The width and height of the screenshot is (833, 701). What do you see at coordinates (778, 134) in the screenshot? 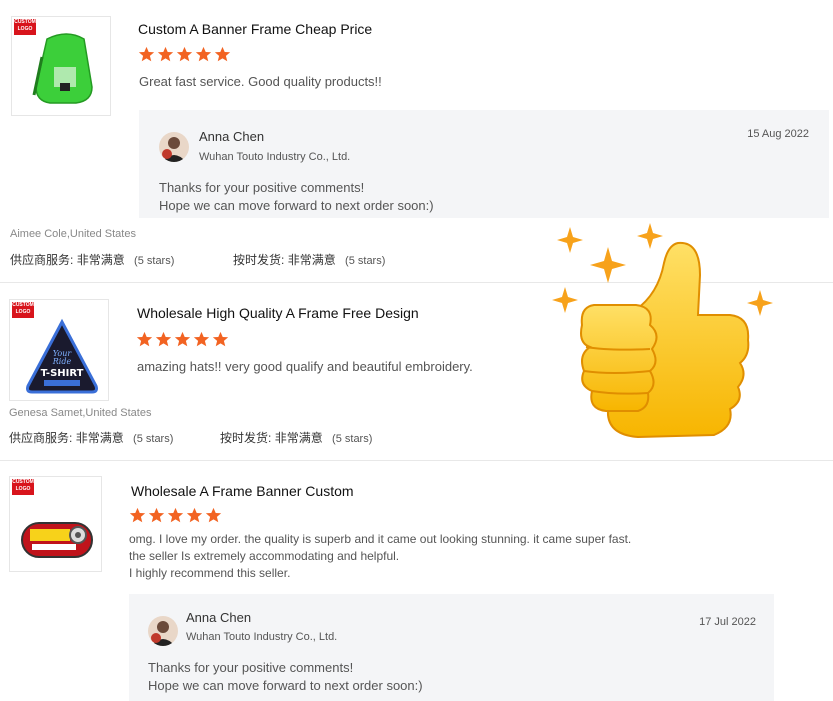
I see `reply-date: 15 Aug 2022` at bounding box center [778, 134].